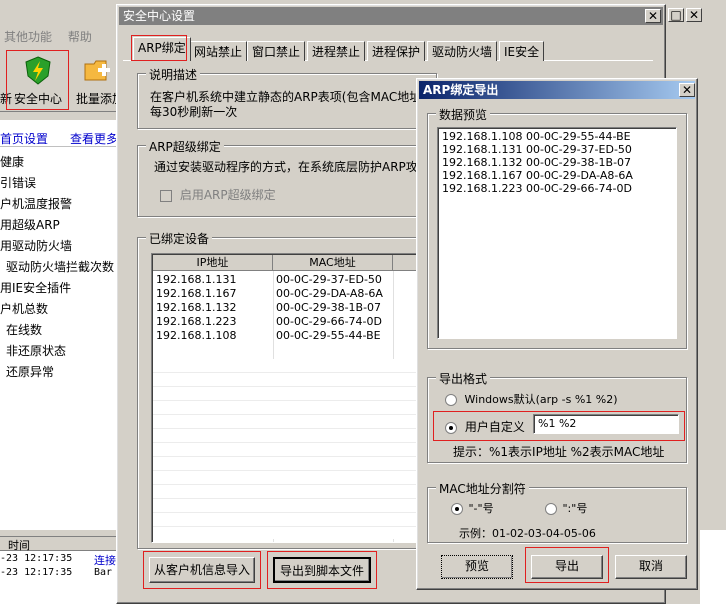 This screenshot has height=604, width=726. Describe the element at coordinates (24, 309) in the screenshot. I see `tree-item: 户机总数` at that location.